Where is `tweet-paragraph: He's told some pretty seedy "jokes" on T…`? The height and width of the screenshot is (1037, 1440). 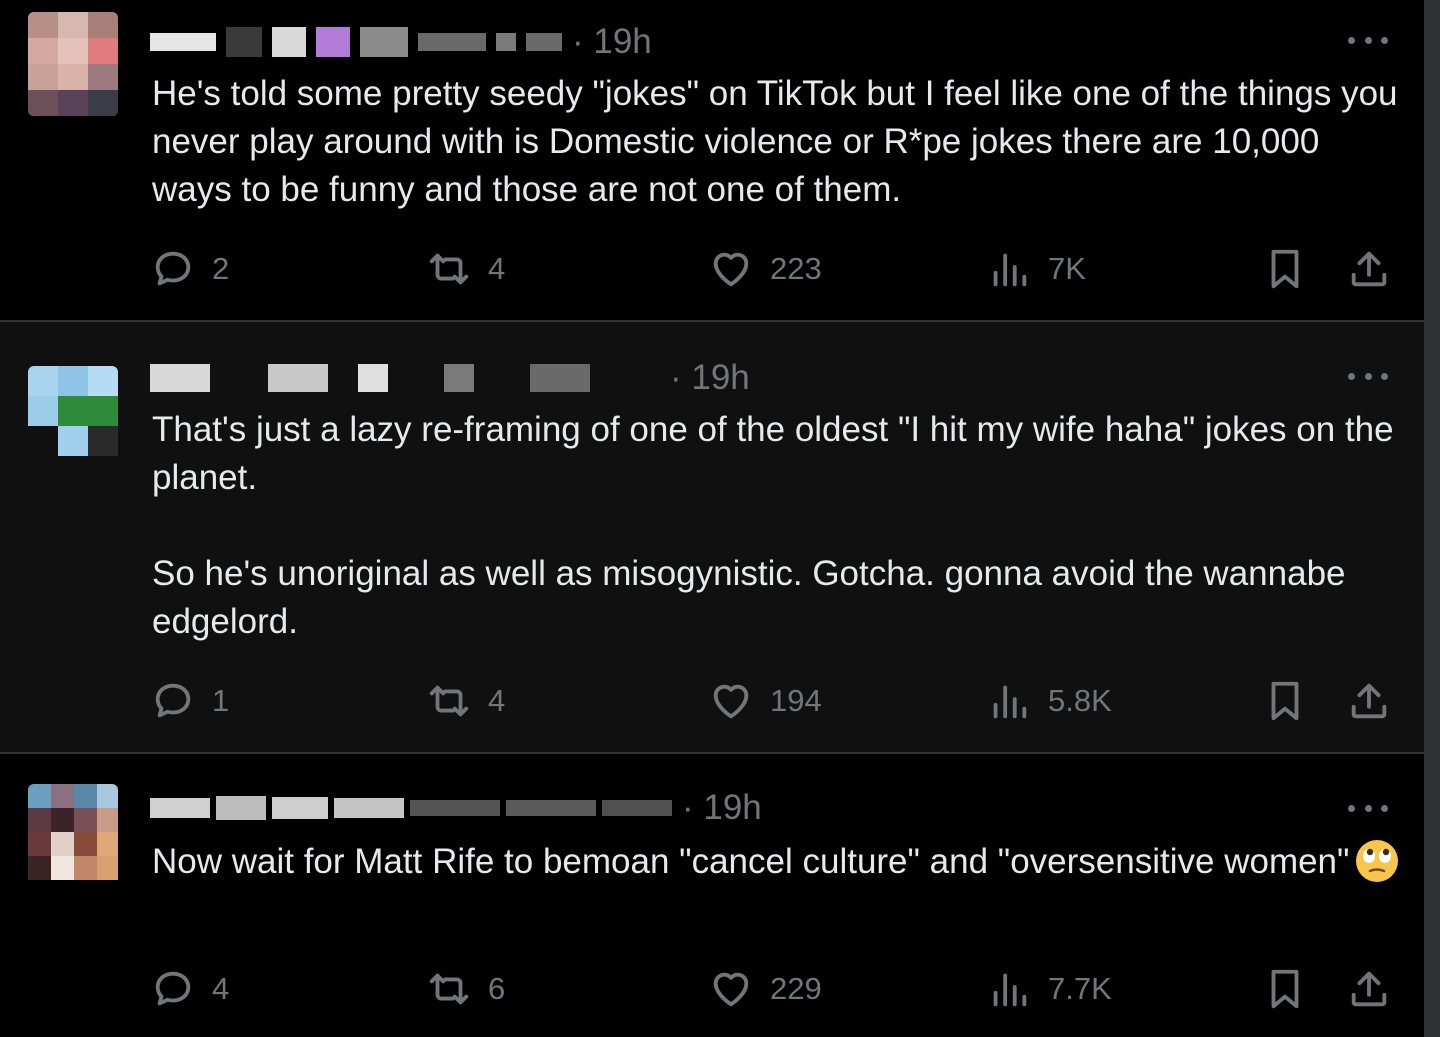
tweet-paragraph: He's told some pretty seedy "jokes" on T… is located at coordinates (775, 141).